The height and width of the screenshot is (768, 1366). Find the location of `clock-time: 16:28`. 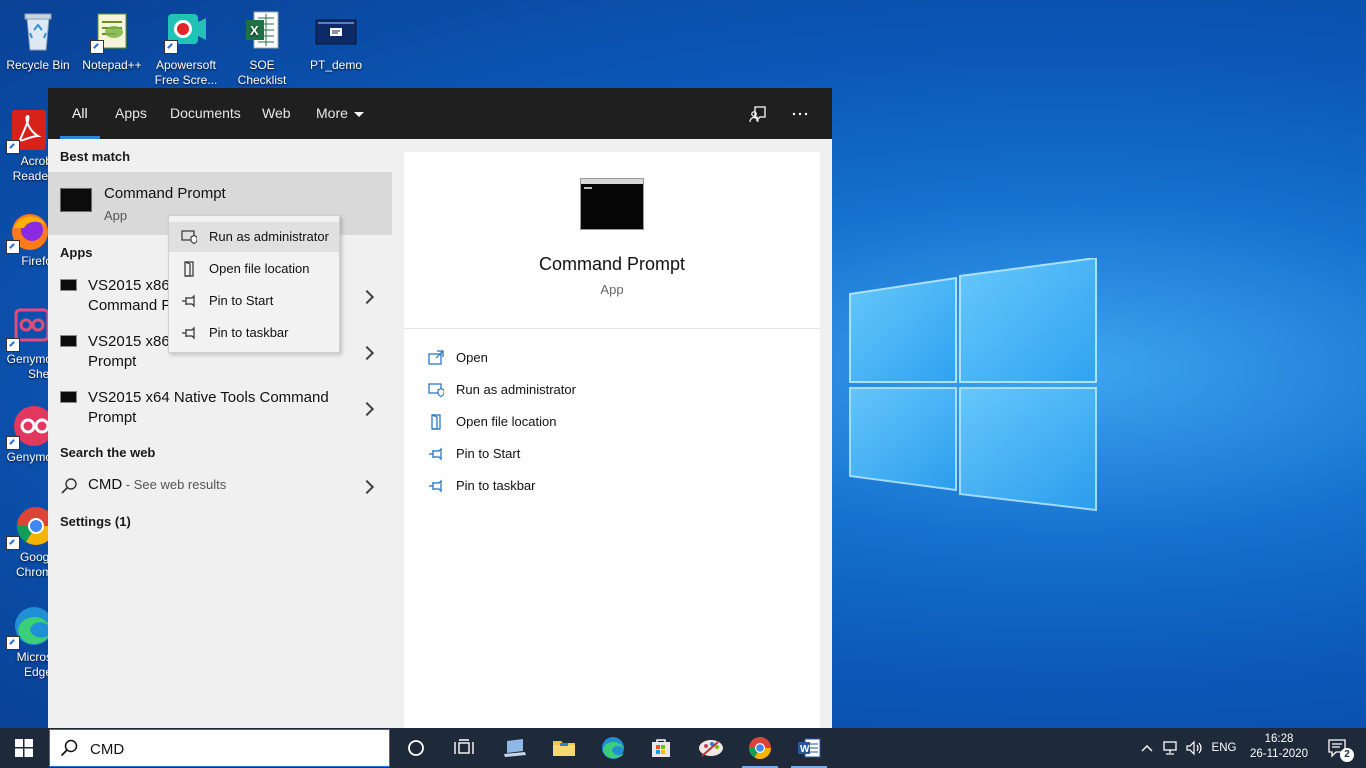

clock-time: 16:28 is located at coordinates (1279, 739).